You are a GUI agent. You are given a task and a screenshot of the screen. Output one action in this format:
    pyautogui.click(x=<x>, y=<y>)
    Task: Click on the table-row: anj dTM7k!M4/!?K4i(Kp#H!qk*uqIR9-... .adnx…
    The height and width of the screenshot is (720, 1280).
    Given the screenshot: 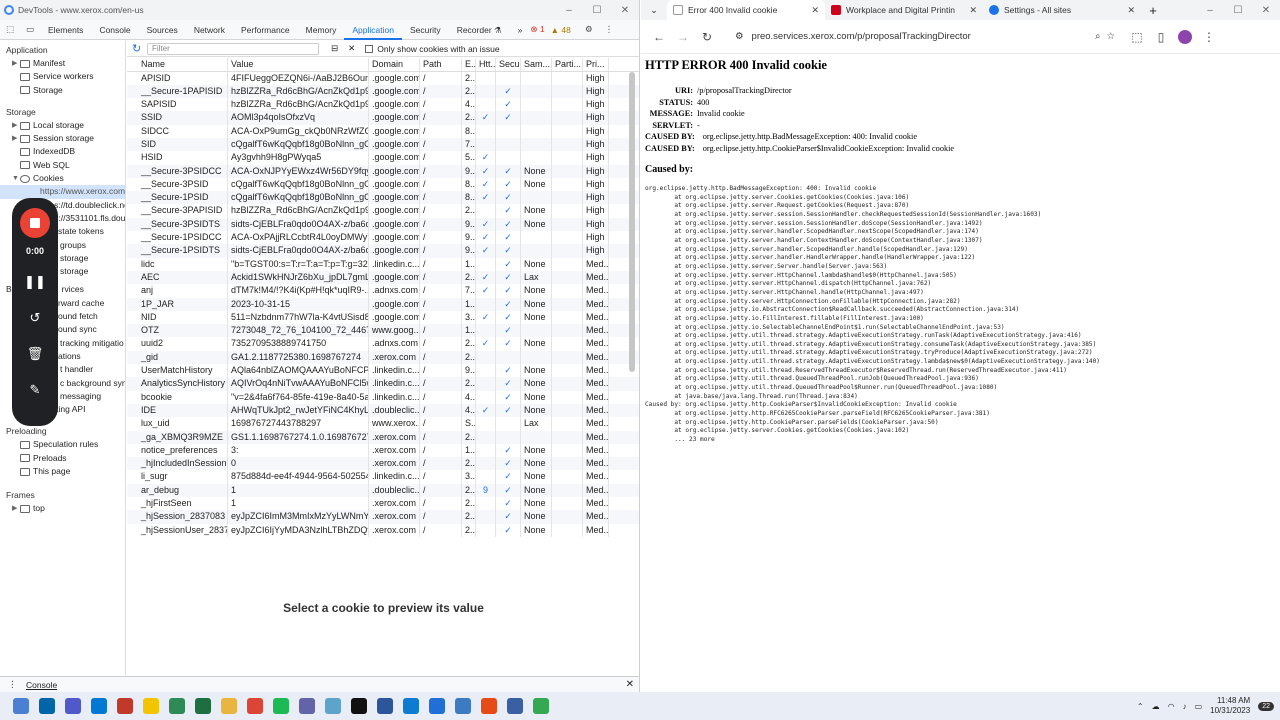 What is the action you would take?
    pyautogui.click(x=383, y=291)
    